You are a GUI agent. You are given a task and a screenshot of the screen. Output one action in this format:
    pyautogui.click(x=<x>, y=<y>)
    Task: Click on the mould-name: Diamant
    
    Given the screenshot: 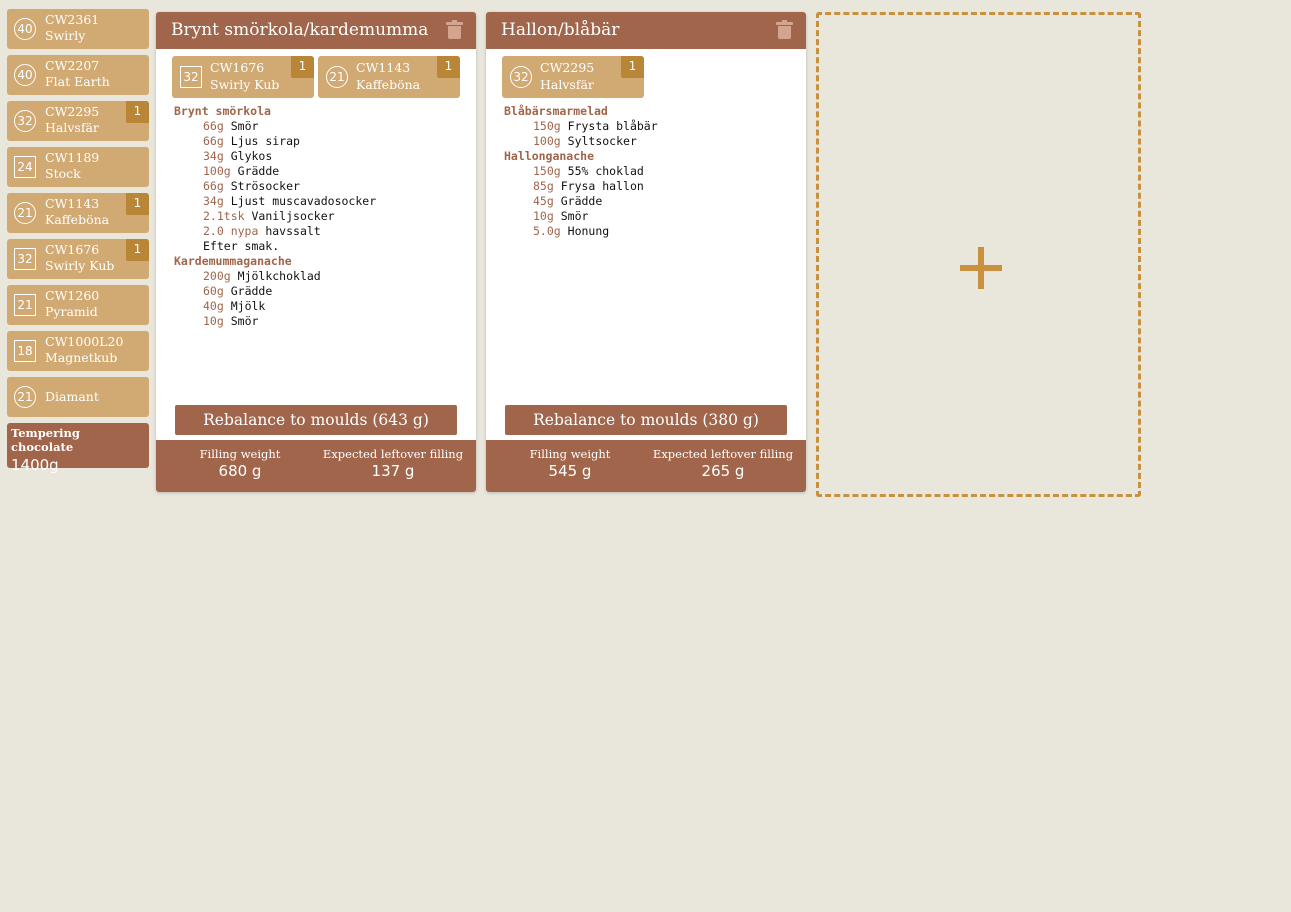 What is the action you would take?
    pyautogui.click(x=72, y=396)
    